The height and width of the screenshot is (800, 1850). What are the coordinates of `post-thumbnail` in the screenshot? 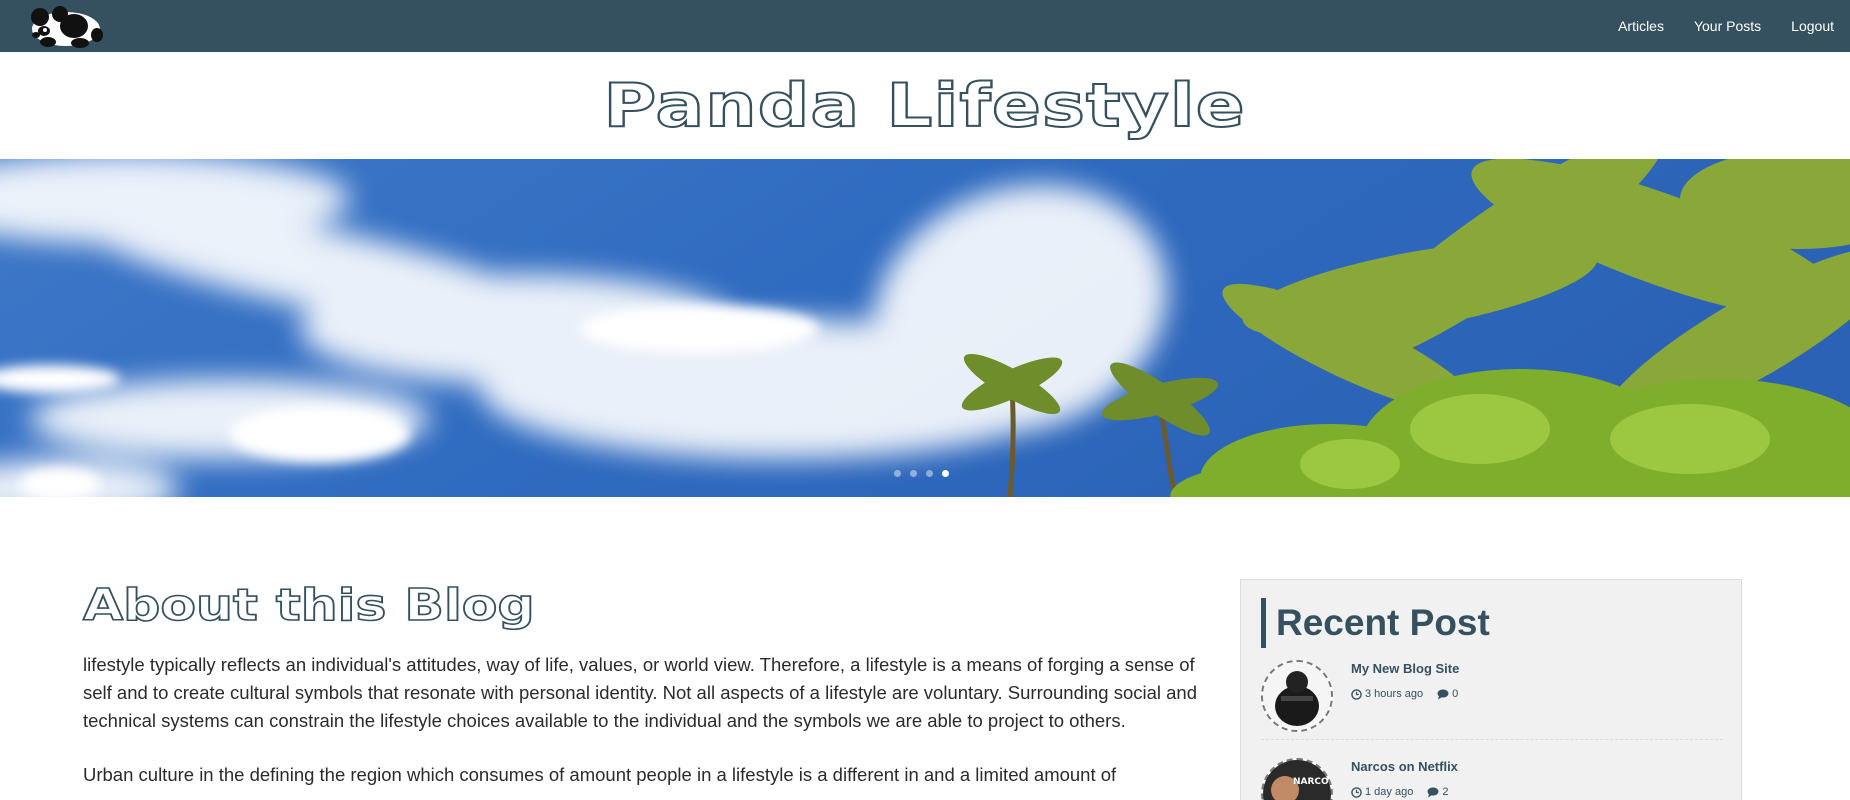 It's located at (1297, 696).